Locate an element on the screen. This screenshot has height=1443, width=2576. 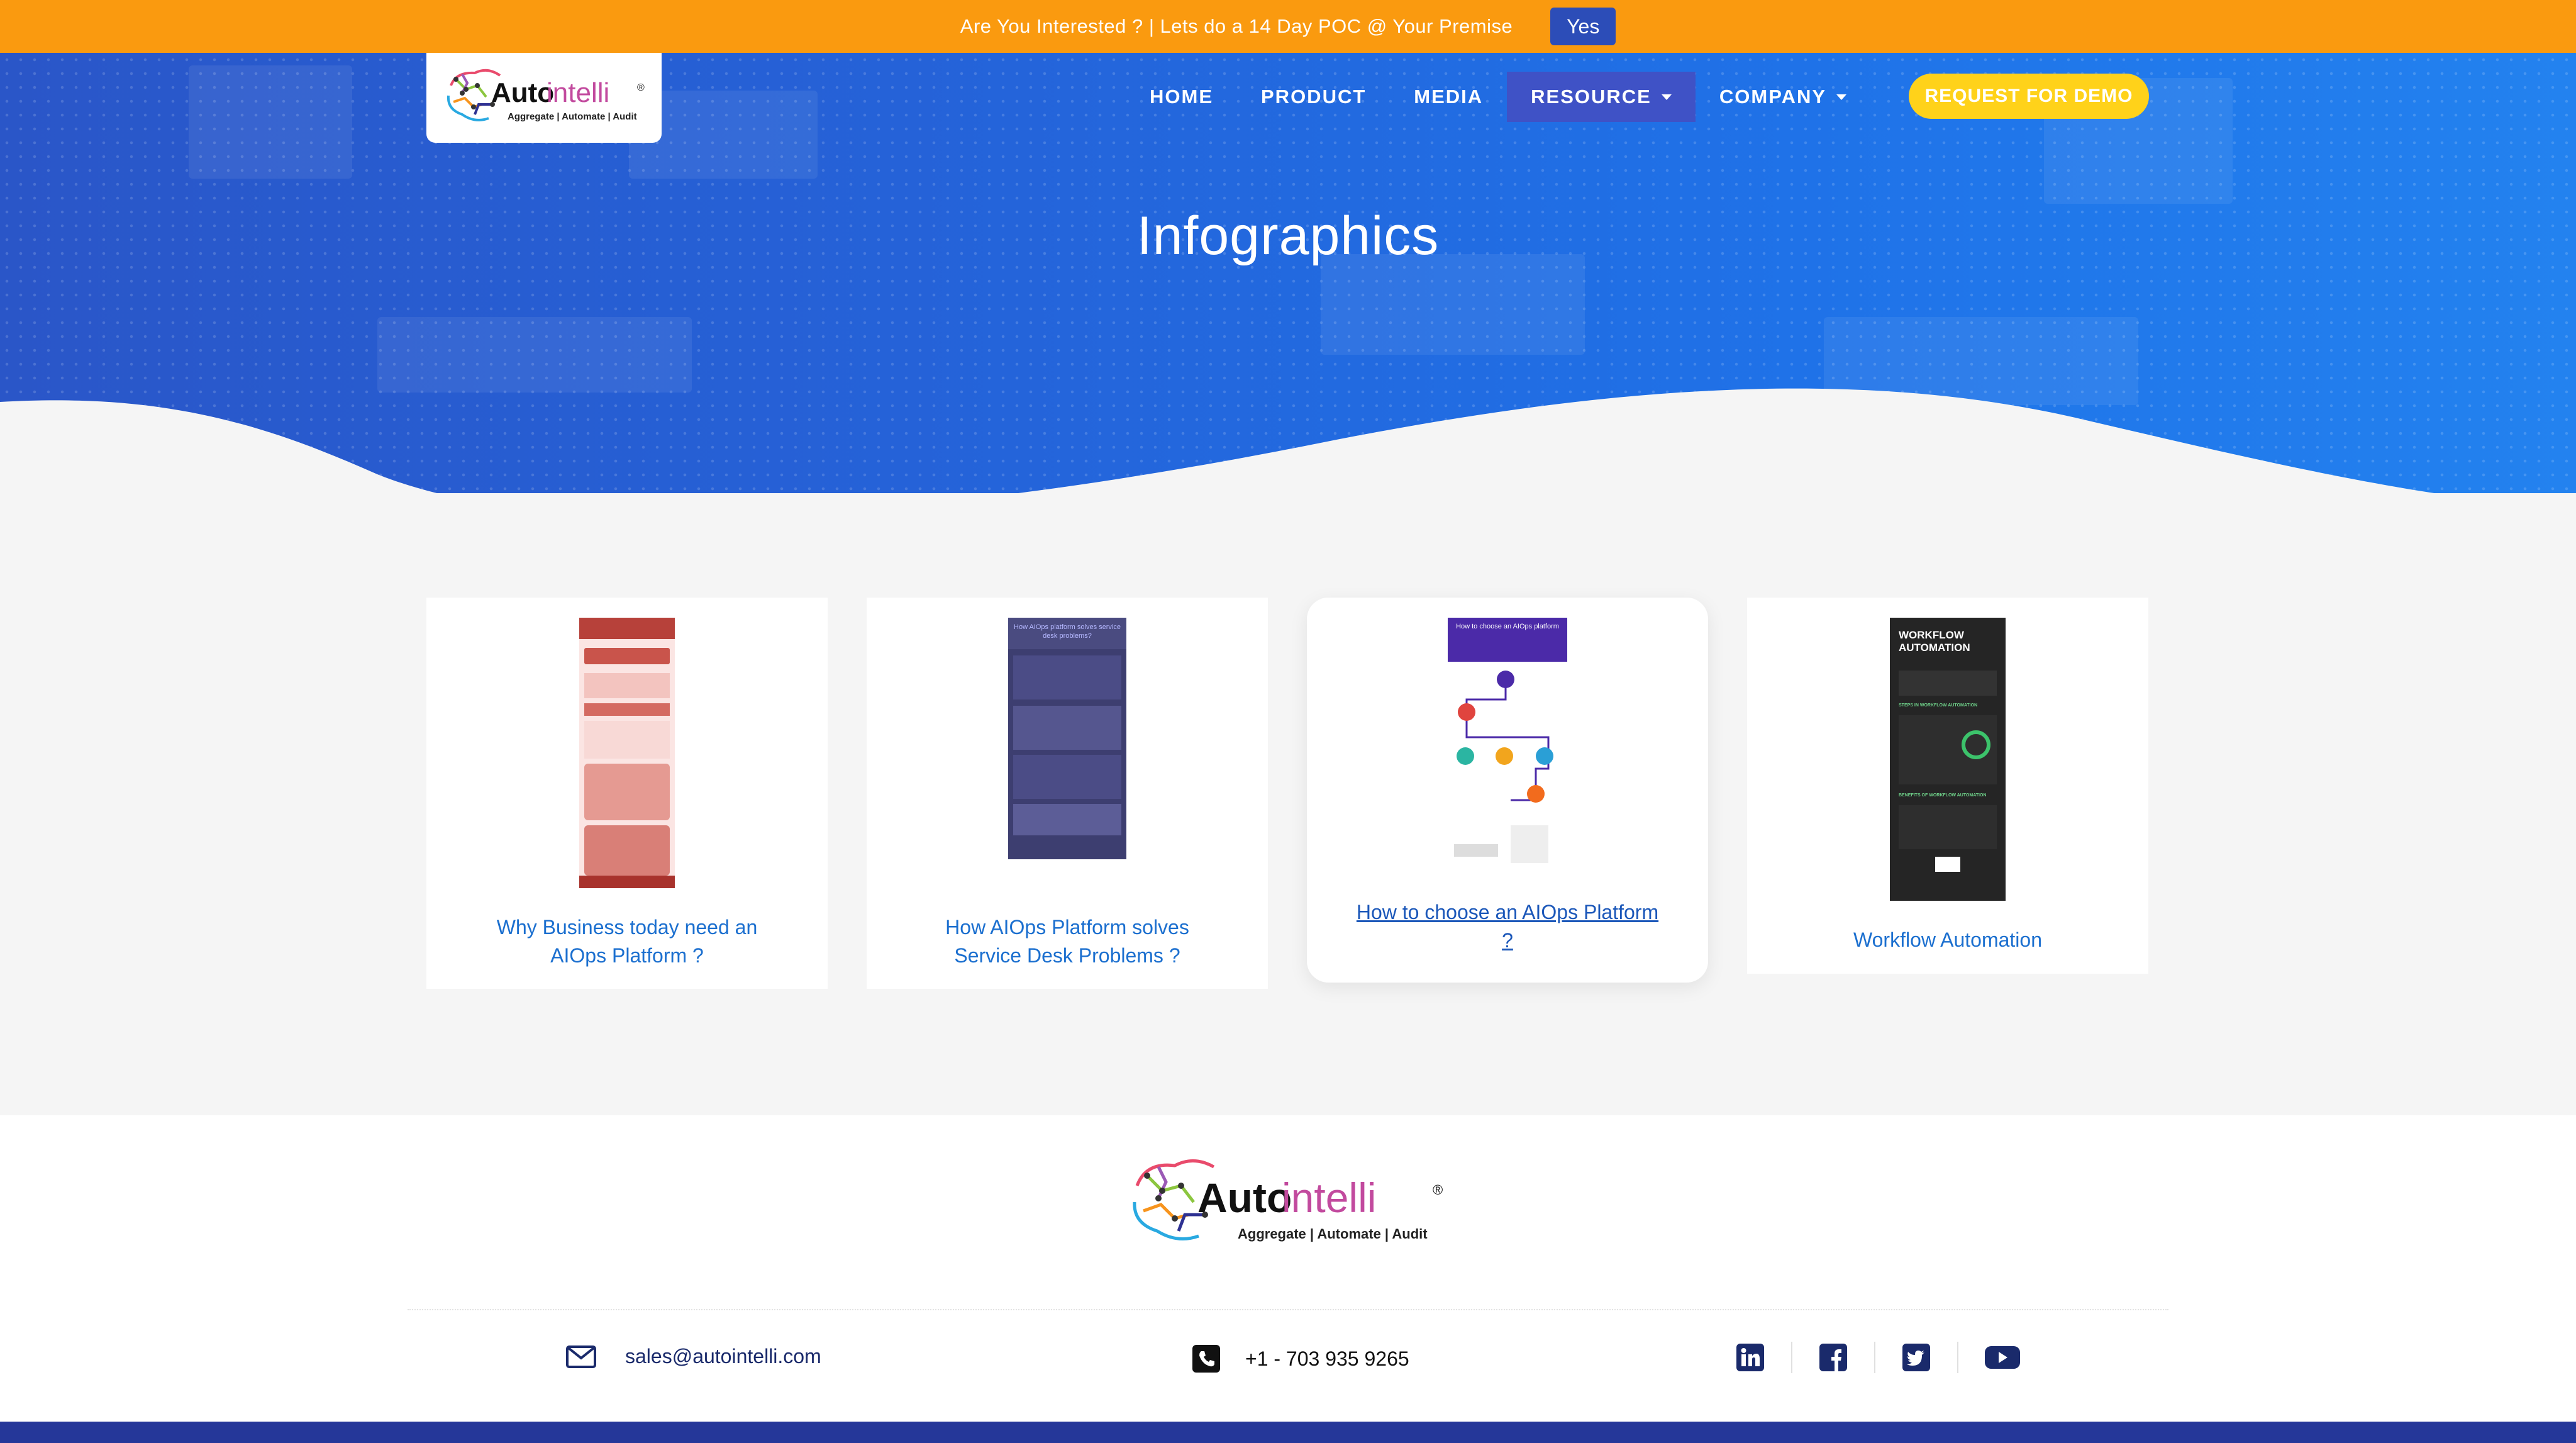
facebook-icon is located at coordinates (1833, 1357).